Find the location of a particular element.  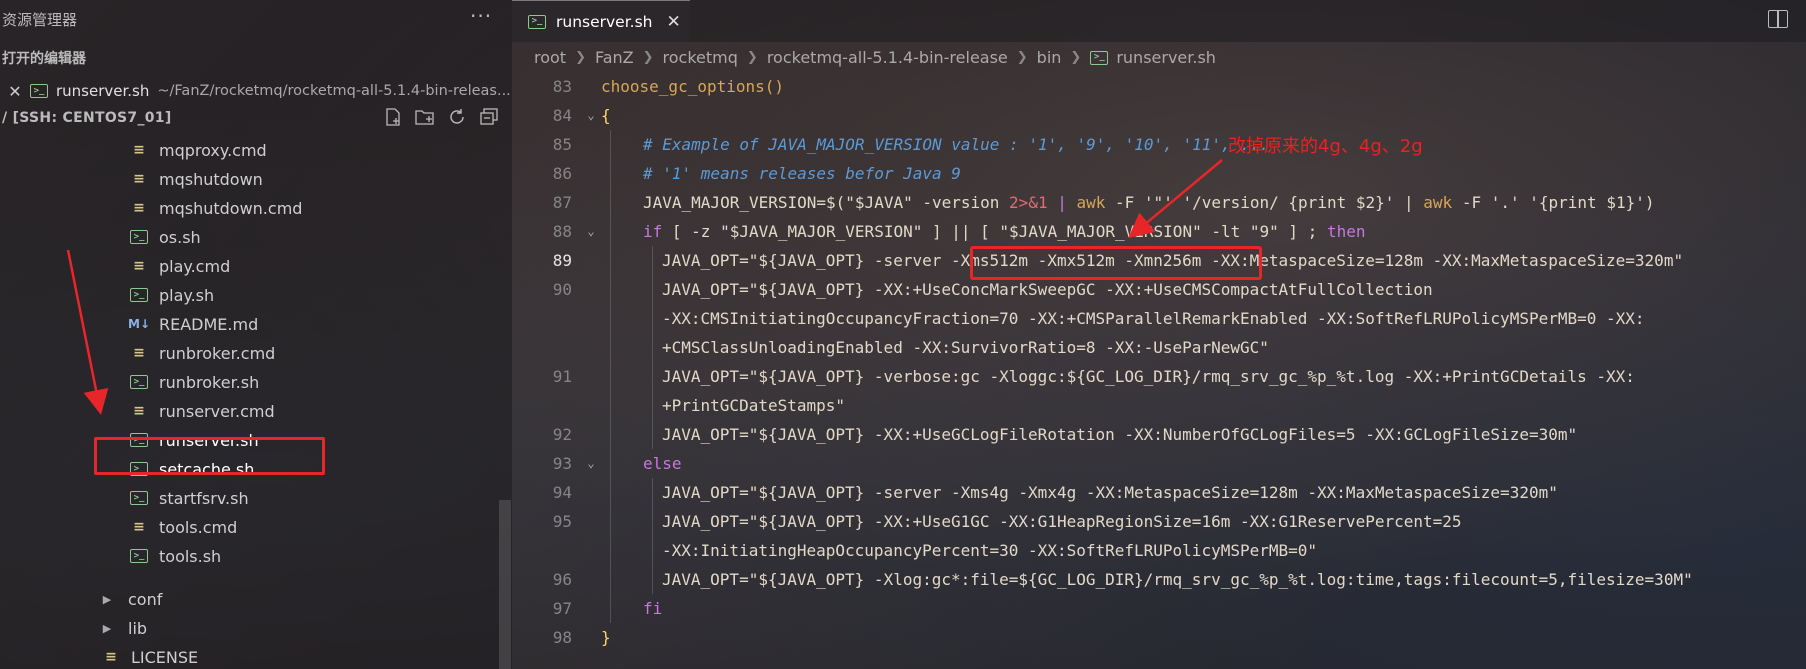

new-file-icon is located at coordinates (393, 117).